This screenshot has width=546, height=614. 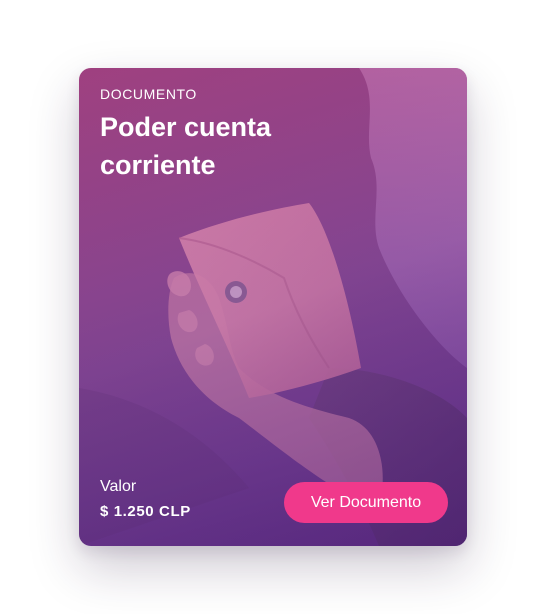 I want to click on card-title: Poder cuenta corriente, so click(x=186, y=146).